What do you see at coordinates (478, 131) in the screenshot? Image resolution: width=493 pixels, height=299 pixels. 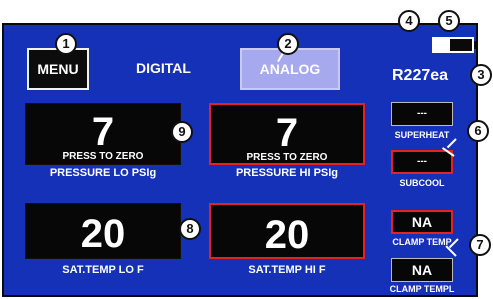 I see `callout-badge-6: 6` at bounding box center [478, 131].